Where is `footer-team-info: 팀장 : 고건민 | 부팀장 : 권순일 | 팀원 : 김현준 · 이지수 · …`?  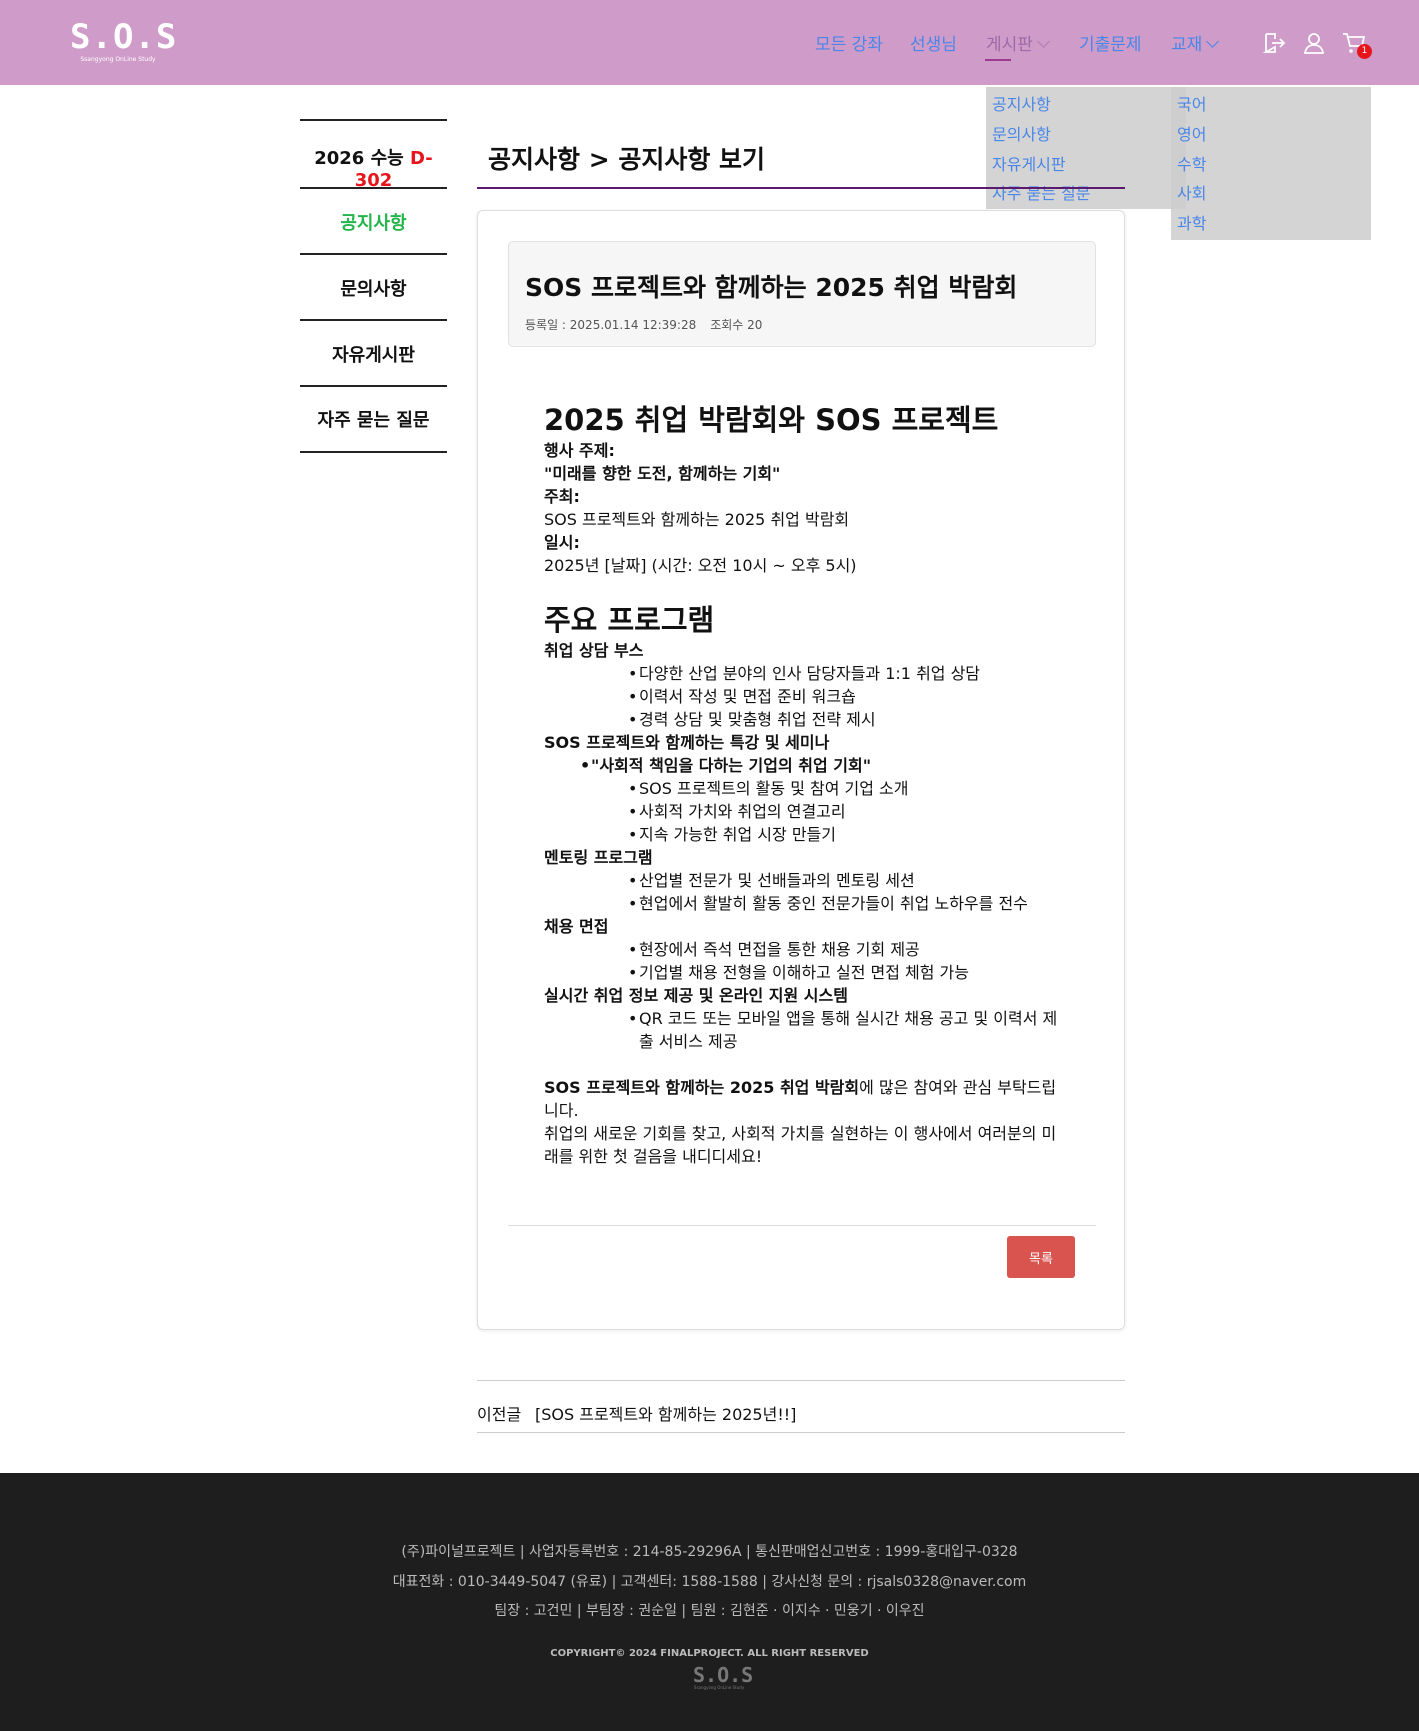
footer-team-info: 팀장 : 고건민 | 부팀장 : 권순일 | 팀원 : 김현준 · 이지수 · … is located at coordinates (709, 1611).